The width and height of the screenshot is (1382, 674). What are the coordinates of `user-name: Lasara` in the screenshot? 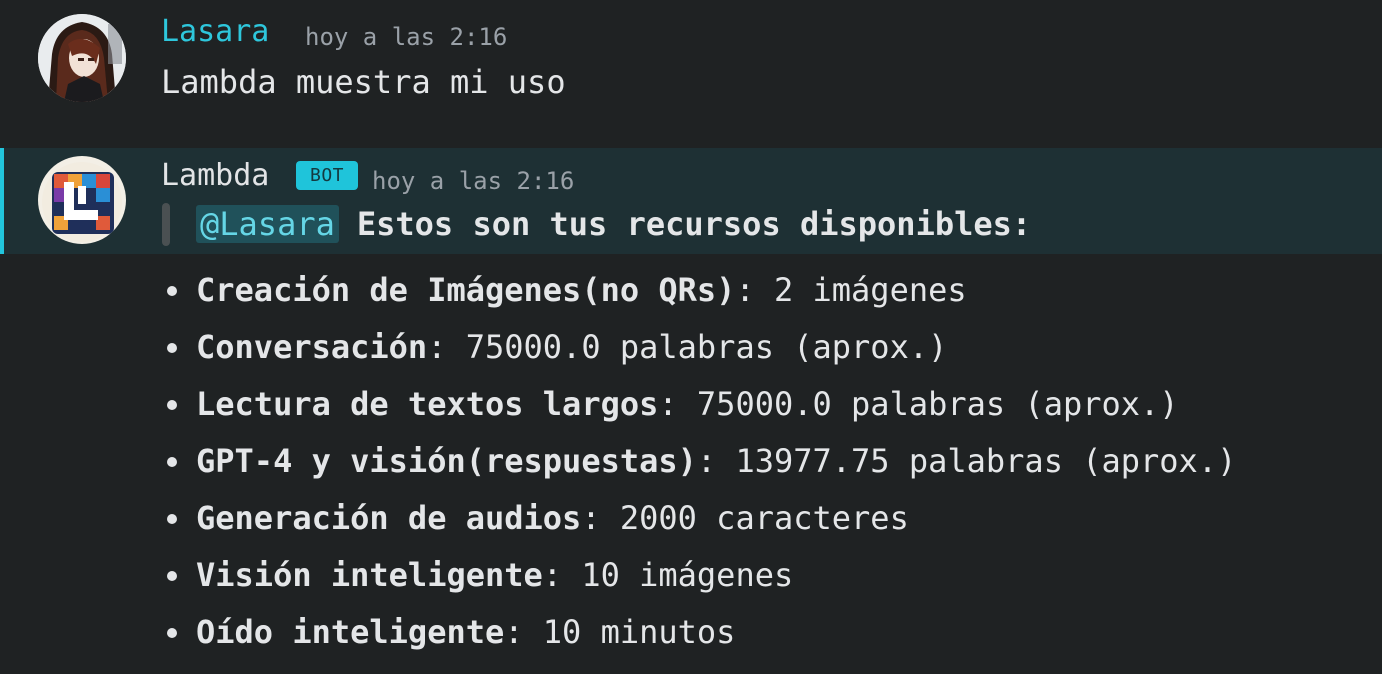 It's located at (215, 32).